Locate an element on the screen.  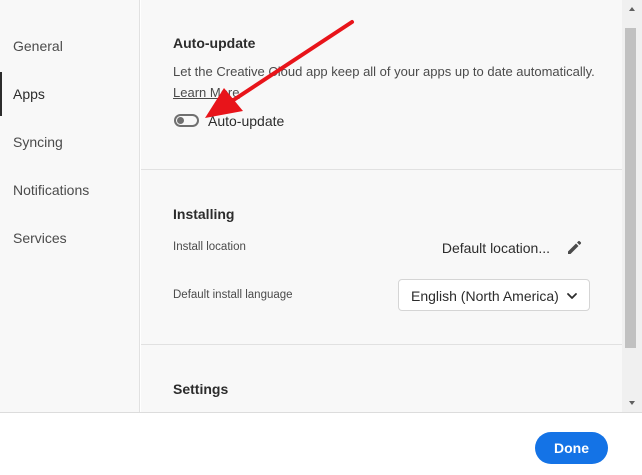
sidebar-item-services: Services is located at coordinates (69, 238).